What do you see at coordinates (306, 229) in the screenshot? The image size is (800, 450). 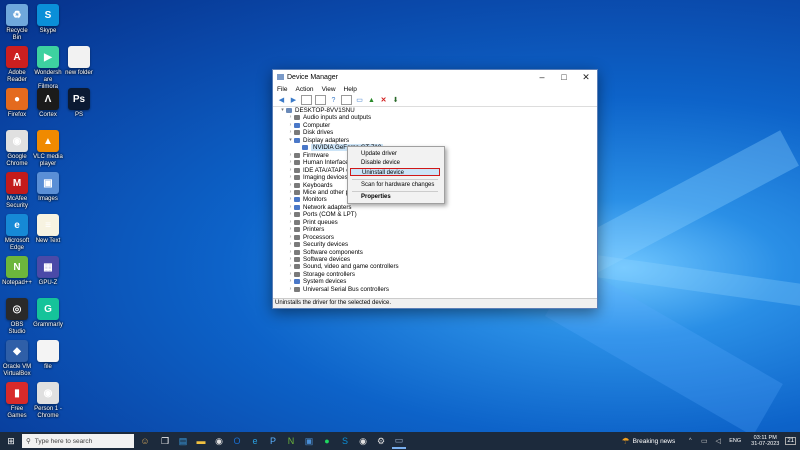 I see `tree-category: › Printers` at bounding box center [306, 229].